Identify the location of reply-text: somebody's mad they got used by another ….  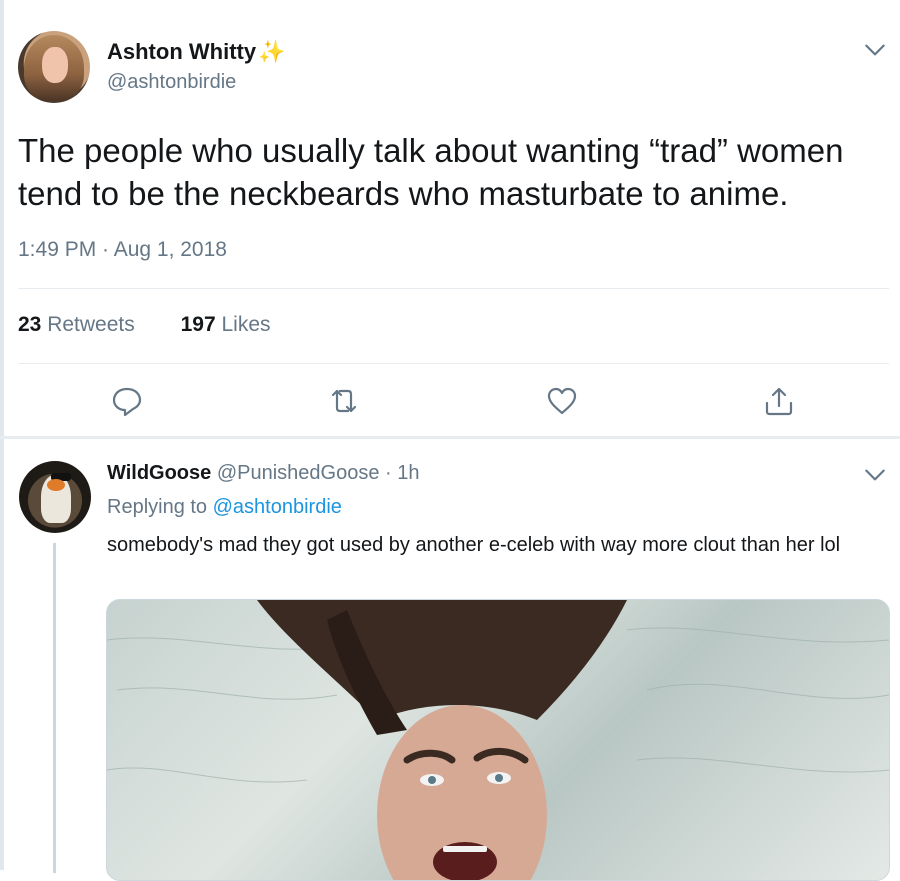
(474, 545).